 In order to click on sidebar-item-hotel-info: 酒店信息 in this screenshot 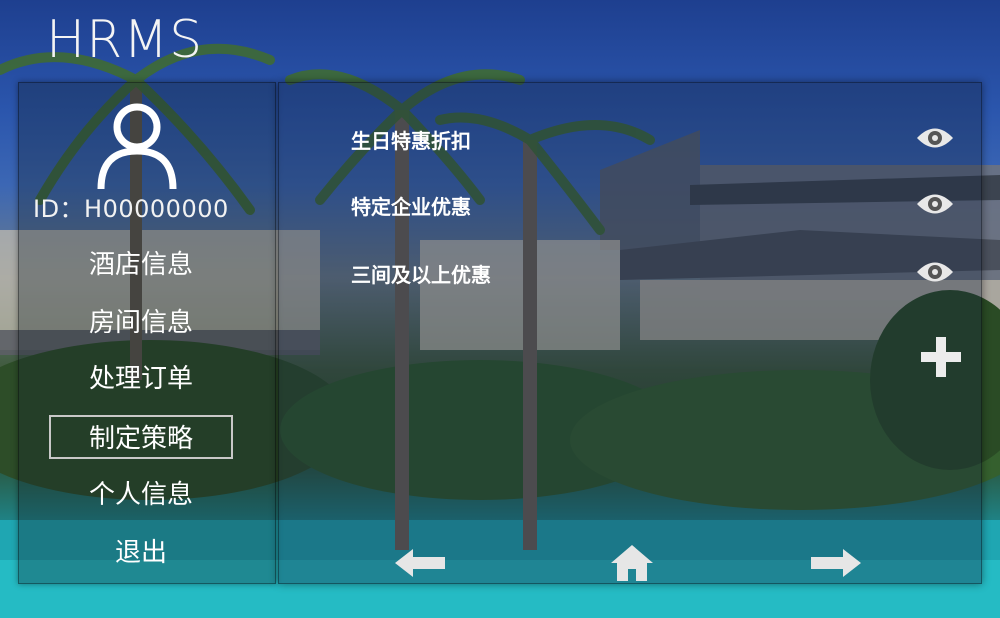, I will do `click(141, 265)`.